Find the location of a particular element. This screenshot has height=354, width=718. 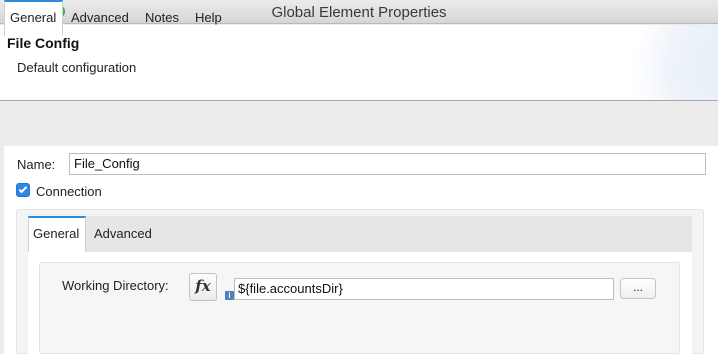

connection-tab-general: General is located at coordinates (57, 234).